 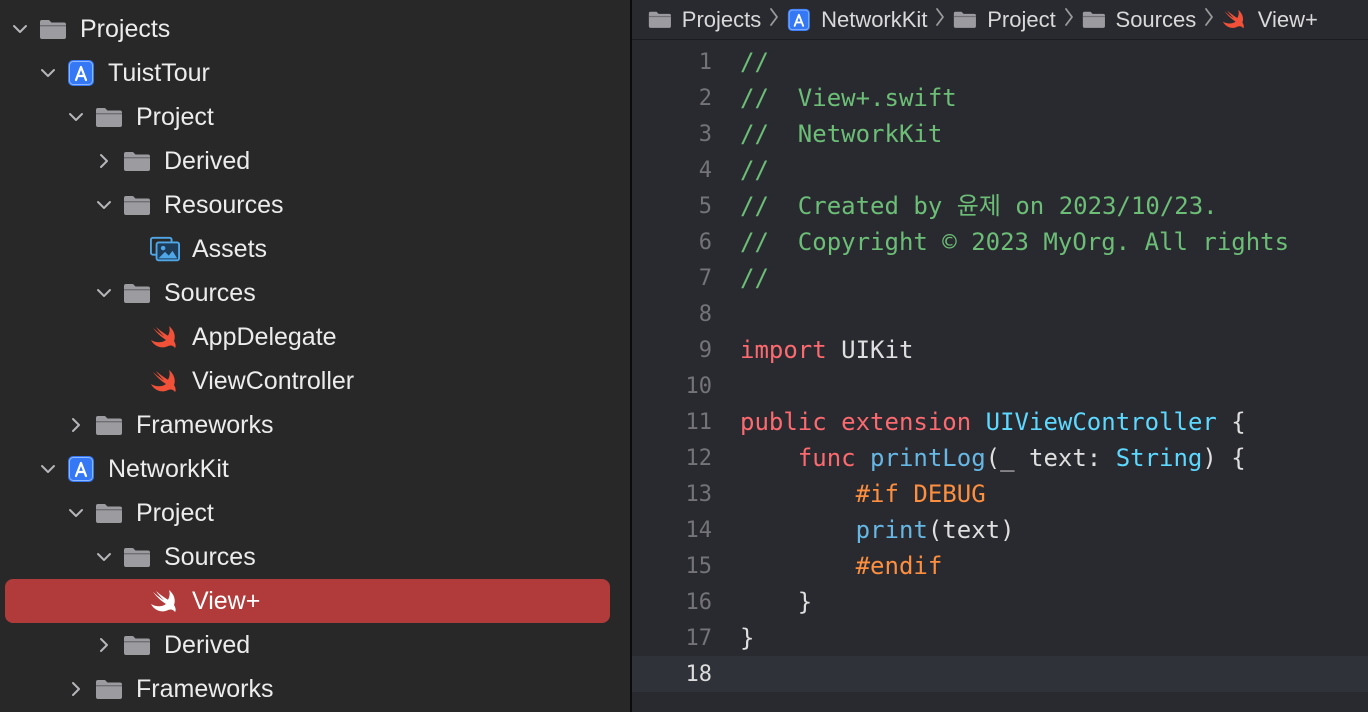 What do you see at coordinates (205, 688) in the screenshot?
I see `navigator-row-label: Frameworks` at bounding box center [205, 688].